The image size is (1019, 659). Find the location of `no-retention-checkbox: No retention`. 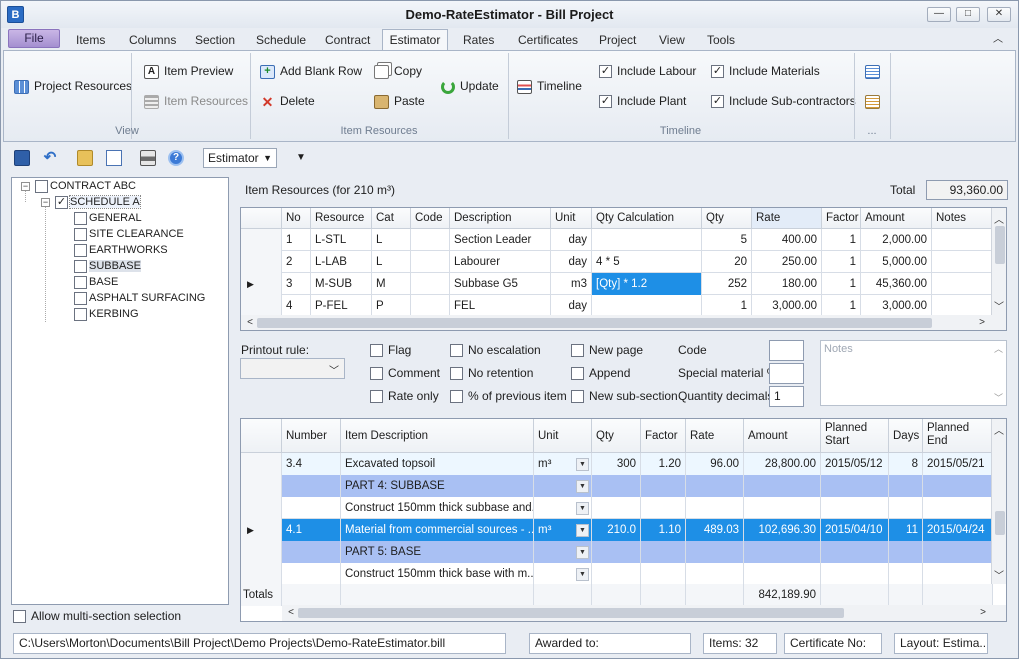

no-retention-checkbox: No retention is located at coordinates (491, 373).